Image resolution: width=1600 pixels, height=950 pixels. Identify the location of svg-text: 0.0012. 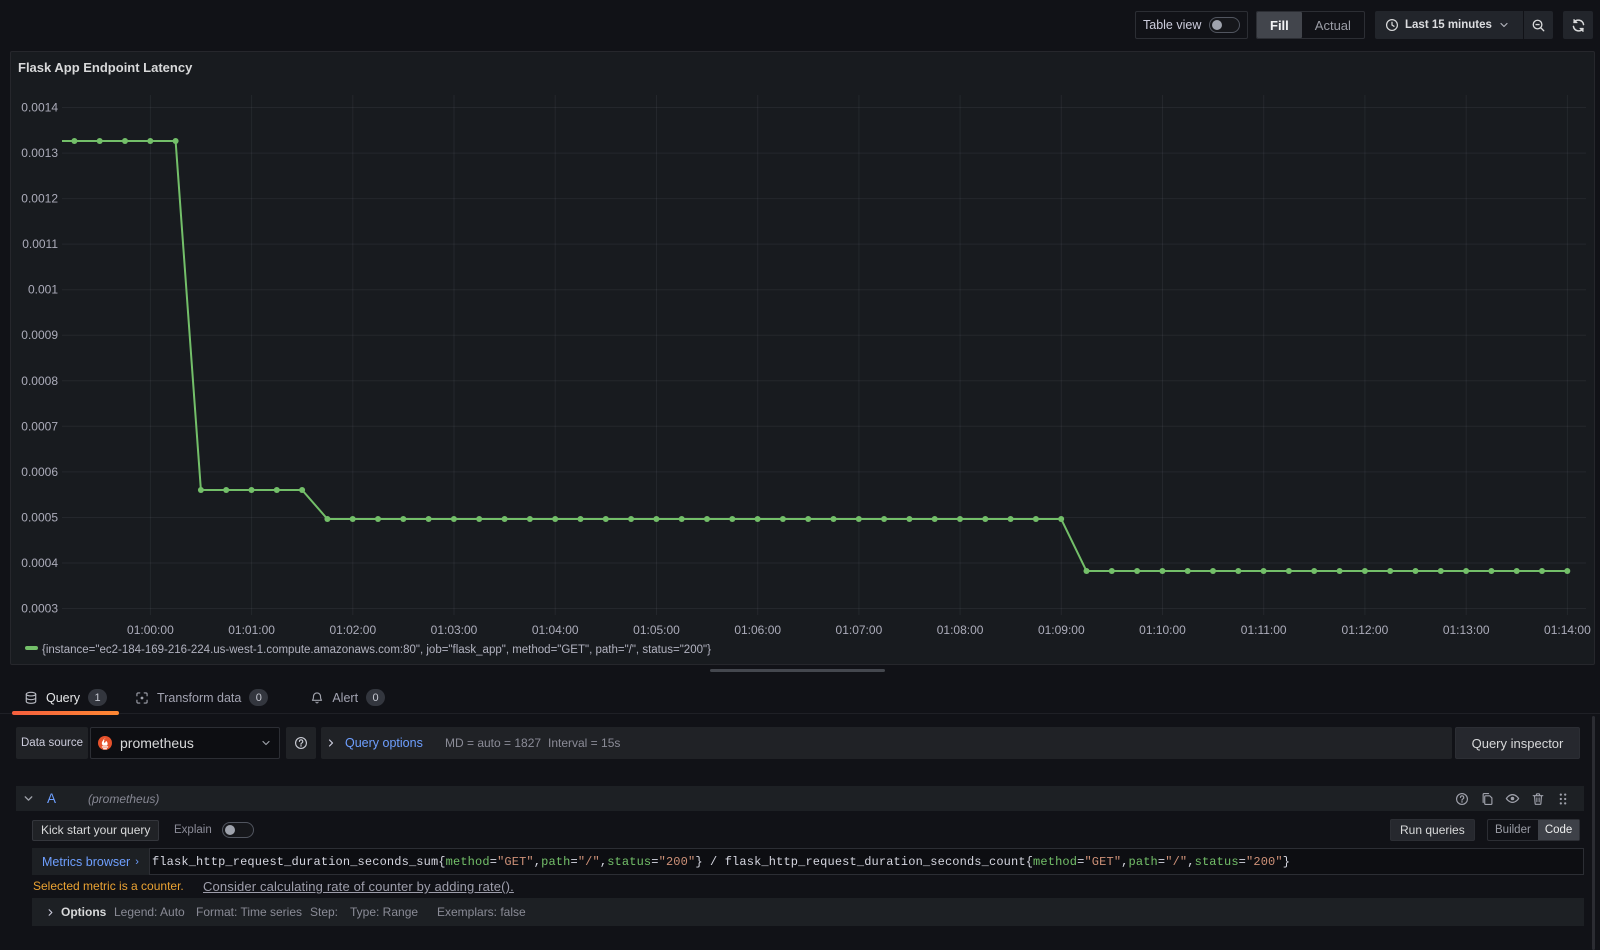
(39, 199).